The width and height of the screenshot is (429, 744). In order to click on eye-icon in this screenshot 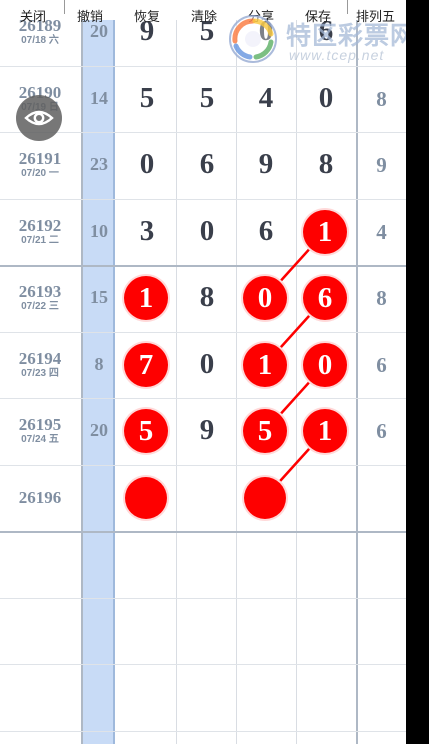, I will do `click(39, 118)`.